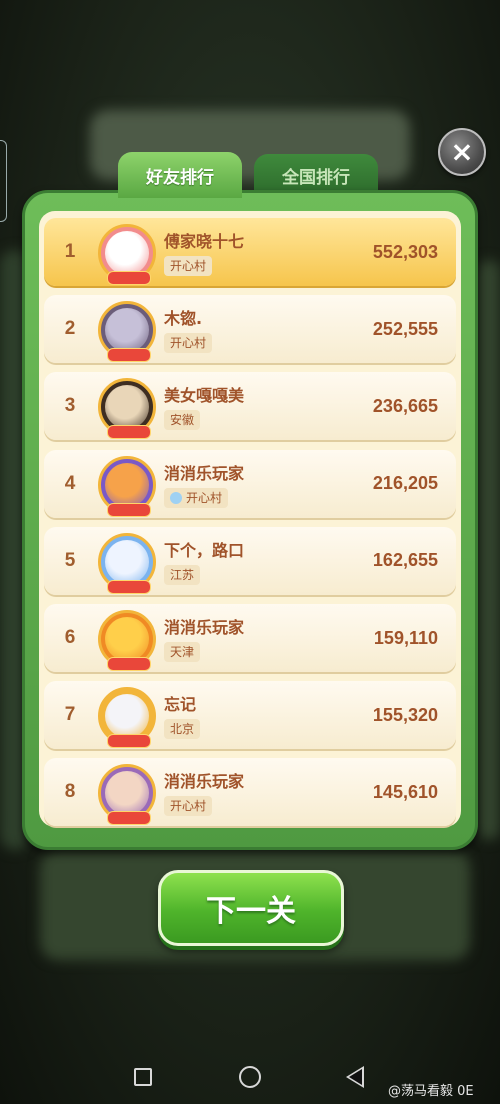  Describe the element at coordinates (405, 714) in the screenshot. I see `score-value: 155,320` at that location.